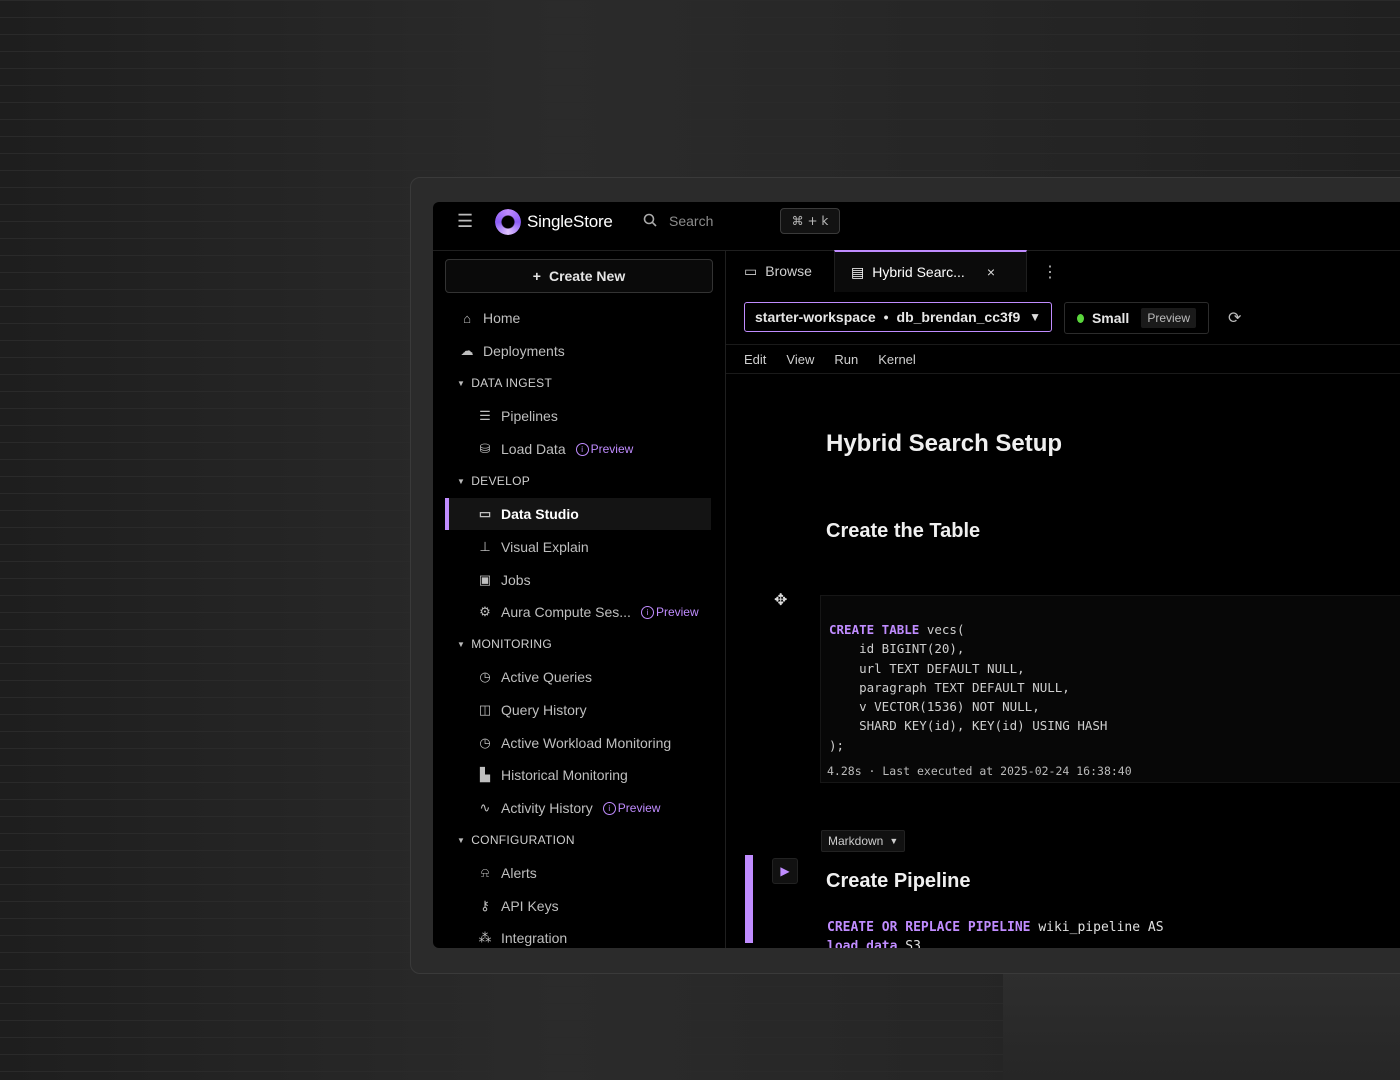 The width and height of the screenshot is (1400, 1080). I want to click on home-icon: ⌂, so click(467, 318).